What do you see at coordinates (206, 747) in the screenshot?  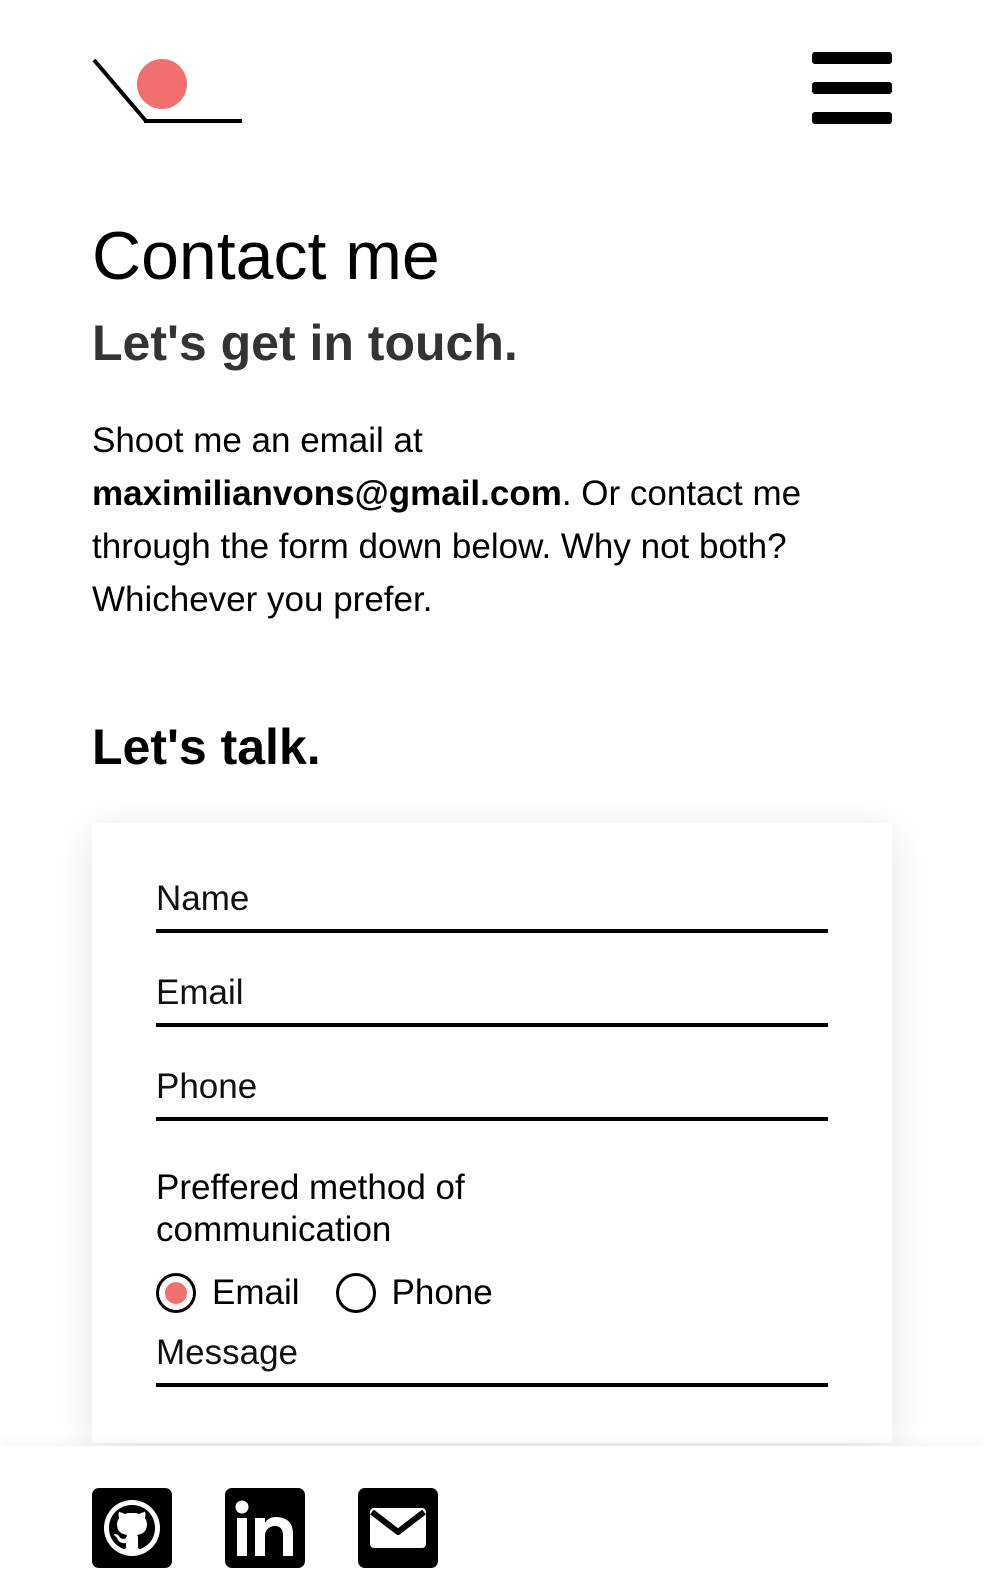 I see `form-heading: Let's talk.` at bounding box center [206, 747].